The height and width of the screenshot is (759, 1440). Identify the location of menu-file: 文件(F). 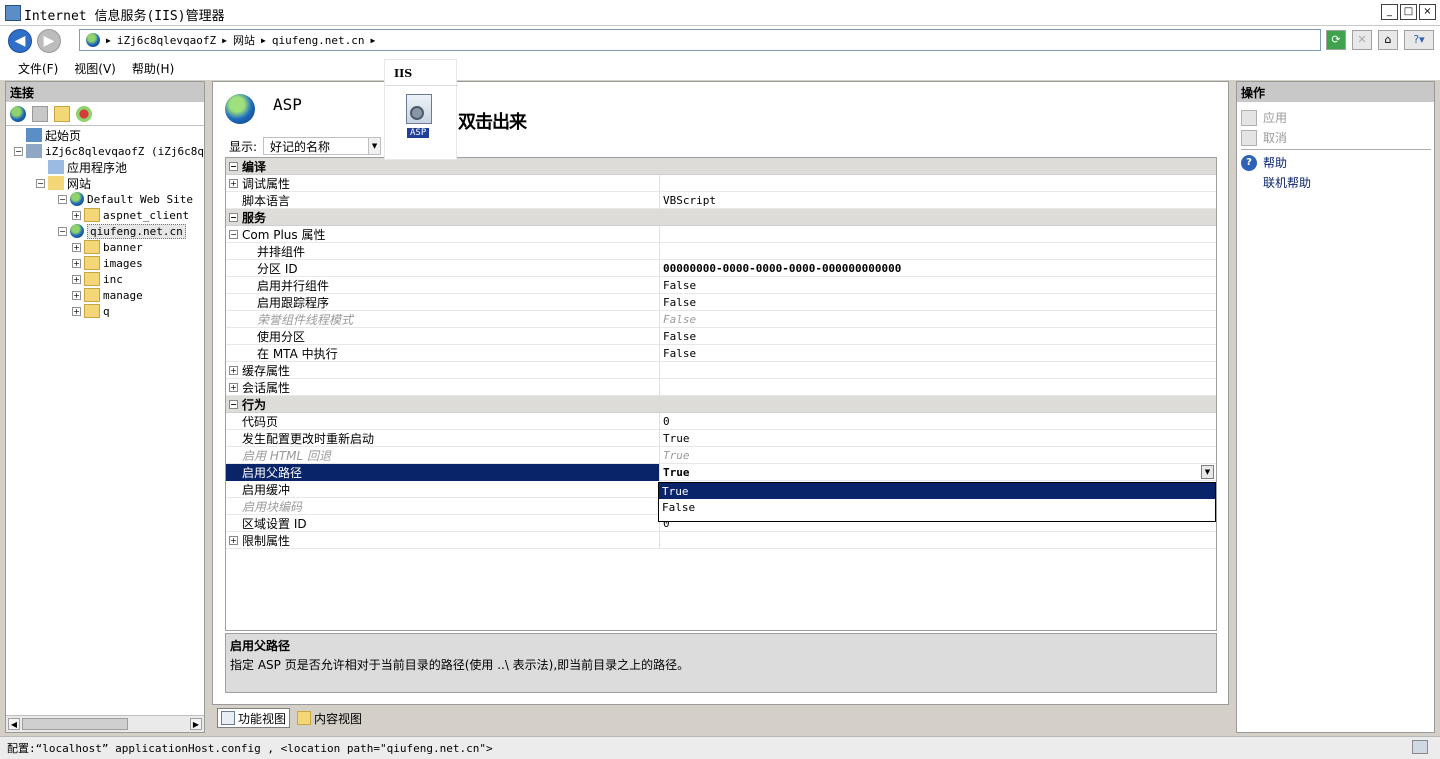
(38, 68).